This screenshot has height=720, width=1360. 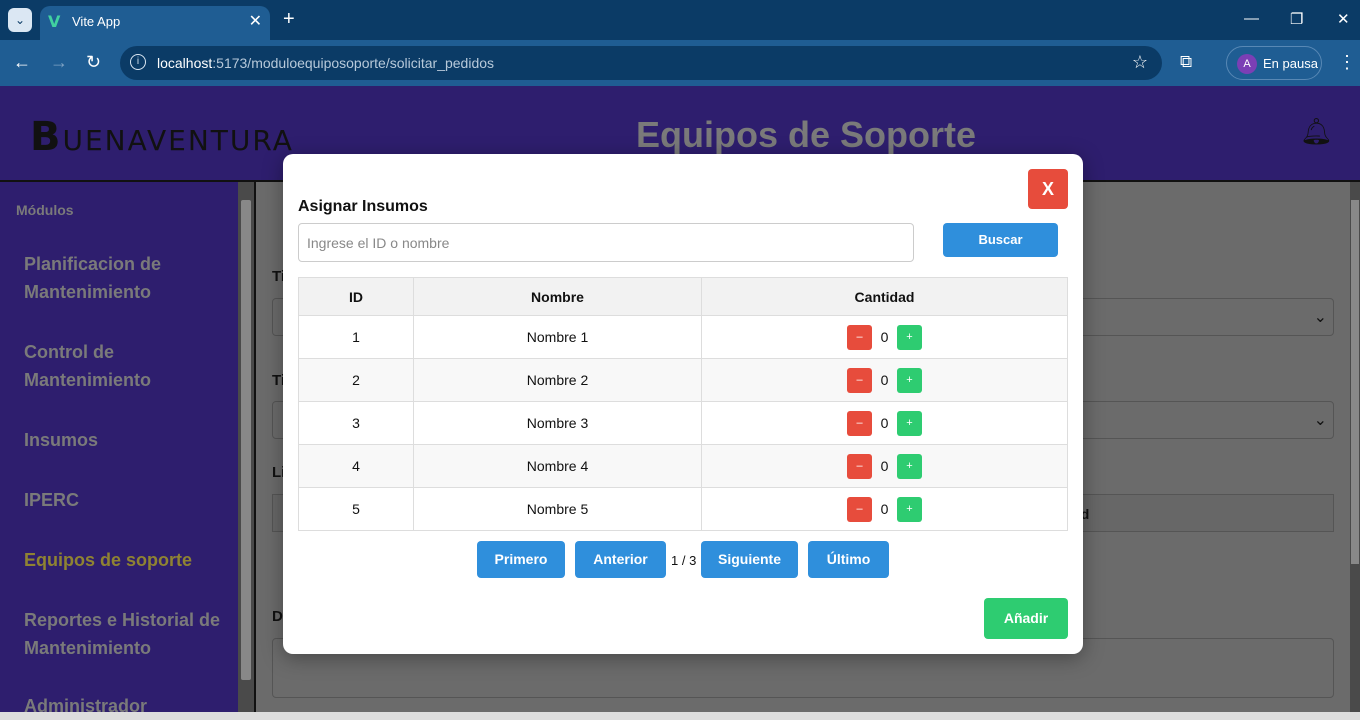 What do you see at coordinates (356, 296) in the screenshot?
I see `column-header-id: ID` at bounding box center [356, 296].